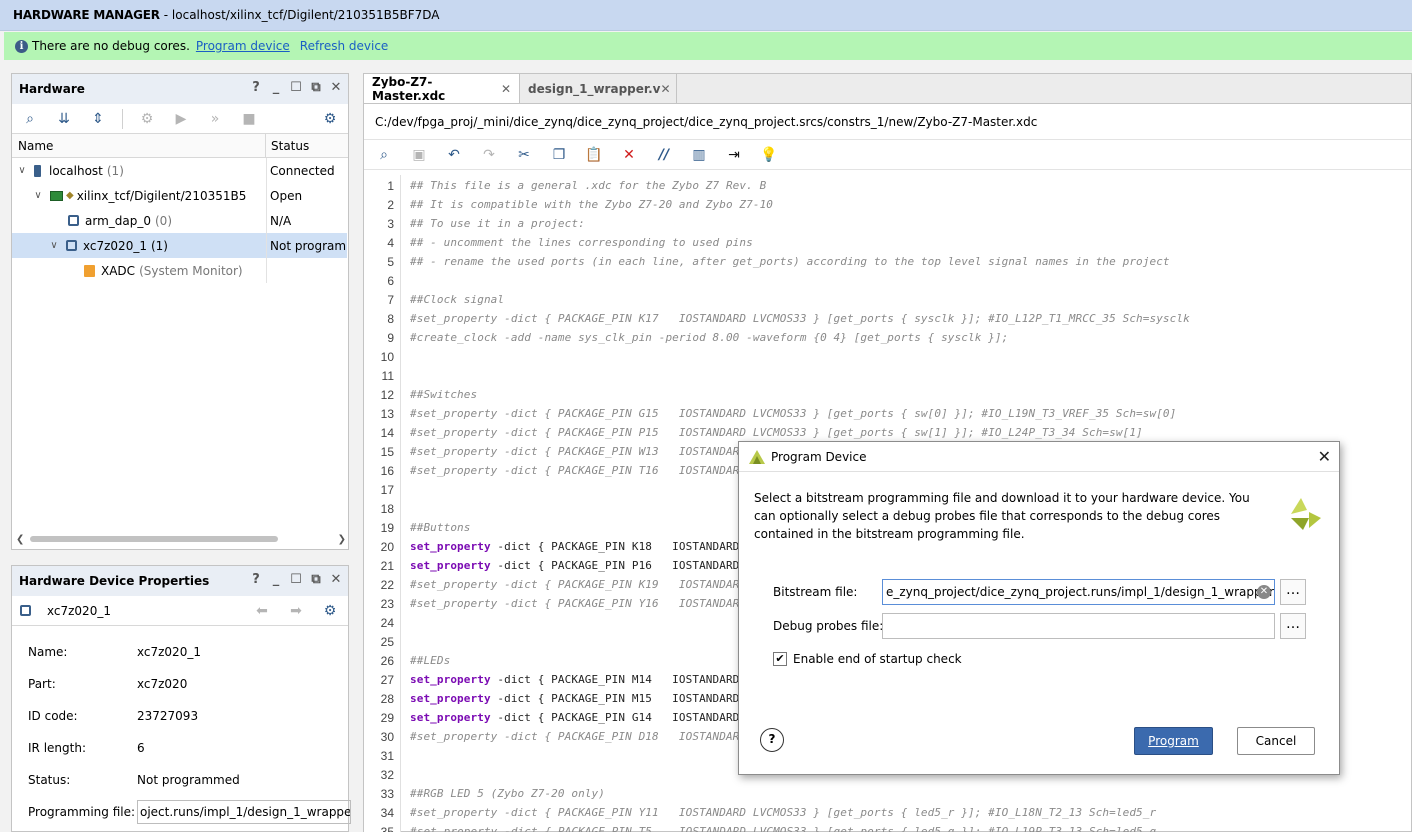 The height and width of the screenshot is (832, 1412). I want to click on cut-icon: ✂, so click(524, 155).